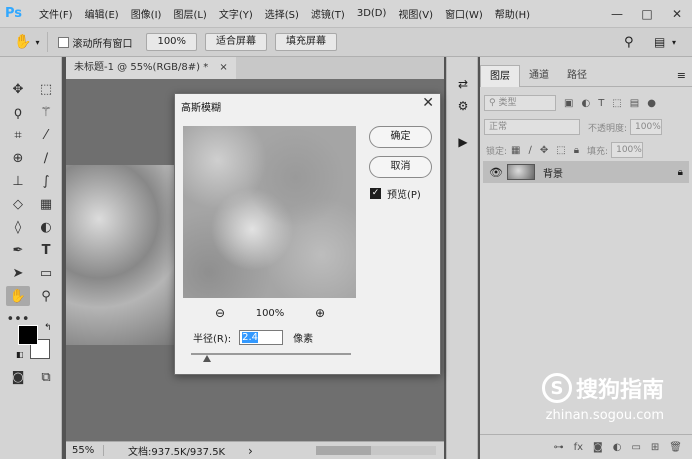 This screenshot has width=692, height=459. I want to click on type-tool-icon: T, so click(46, 250).